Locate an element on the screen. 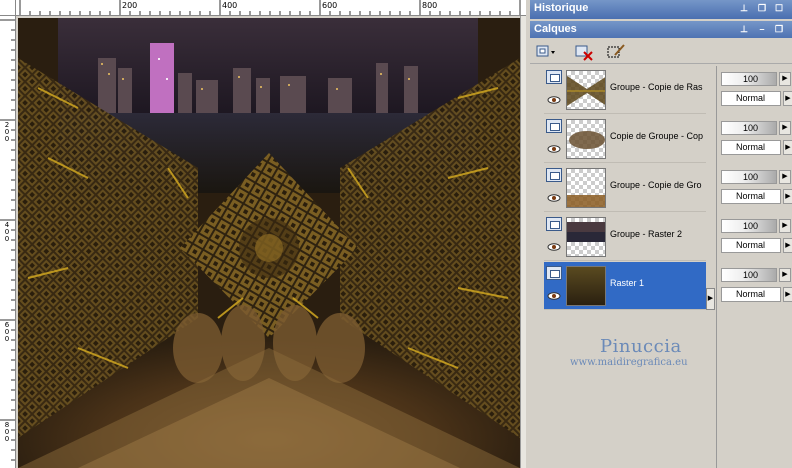  layer-row-selected: Raster 1 is located at coordinates (625, 286).